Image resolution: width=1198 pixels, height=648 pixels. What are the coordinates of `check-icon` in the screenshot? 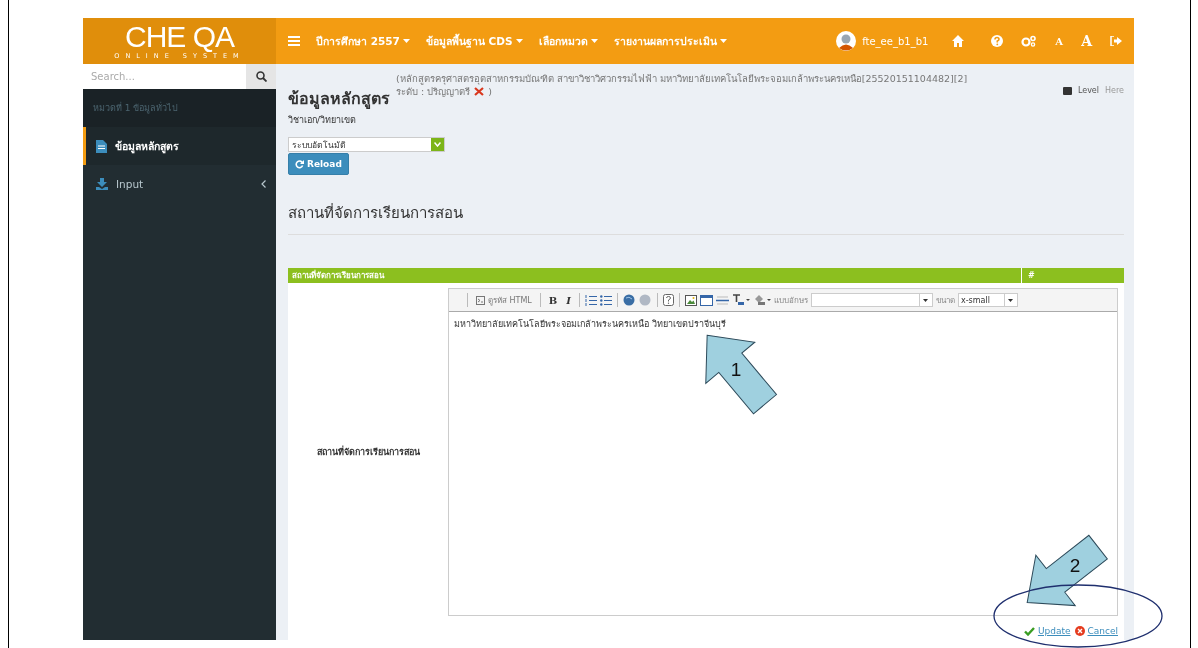 It's located at (1029, 631).